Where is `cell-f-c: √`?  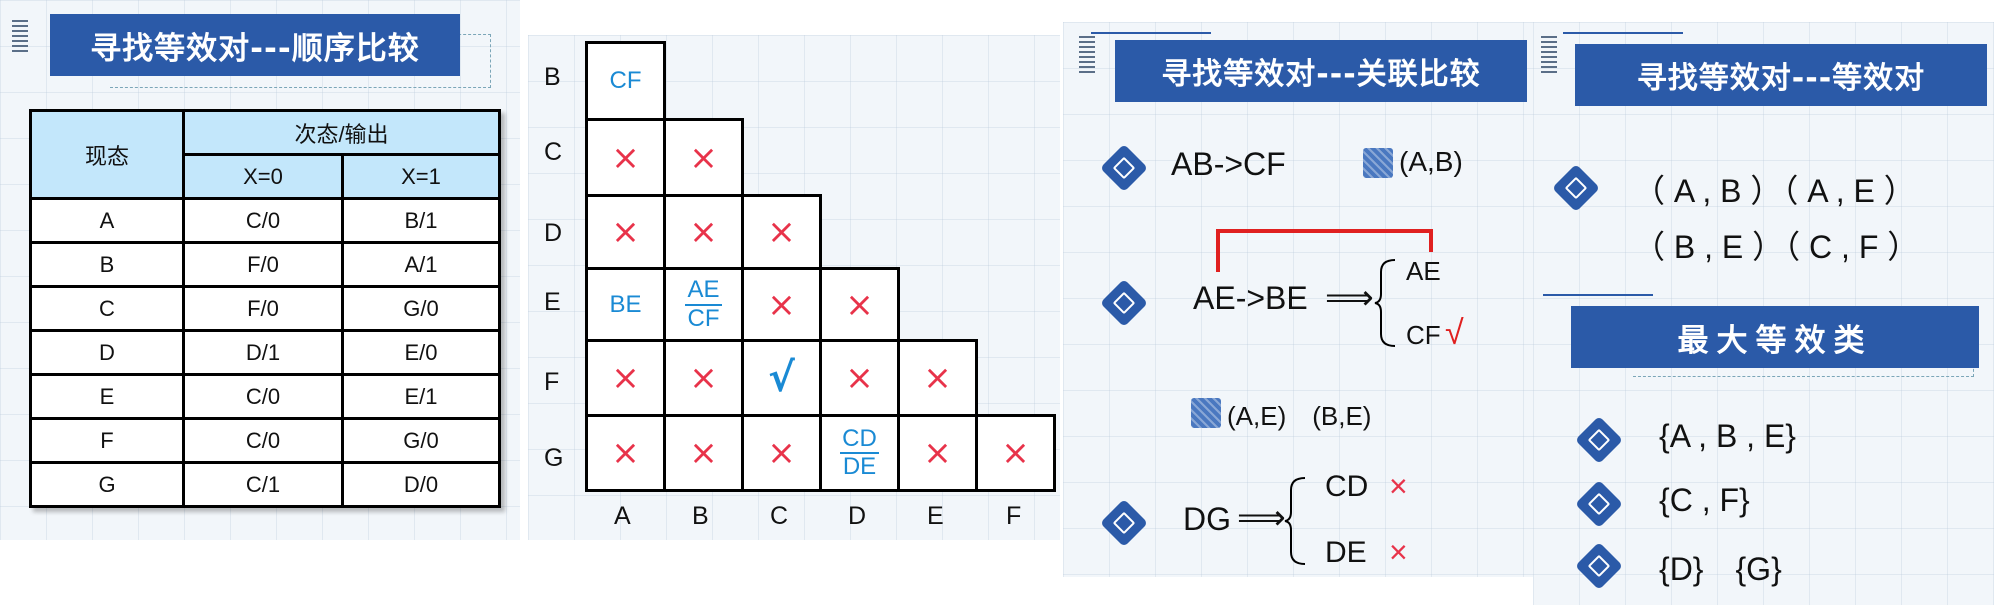 cell-f-c: √ is located at coordinates (781, 378).